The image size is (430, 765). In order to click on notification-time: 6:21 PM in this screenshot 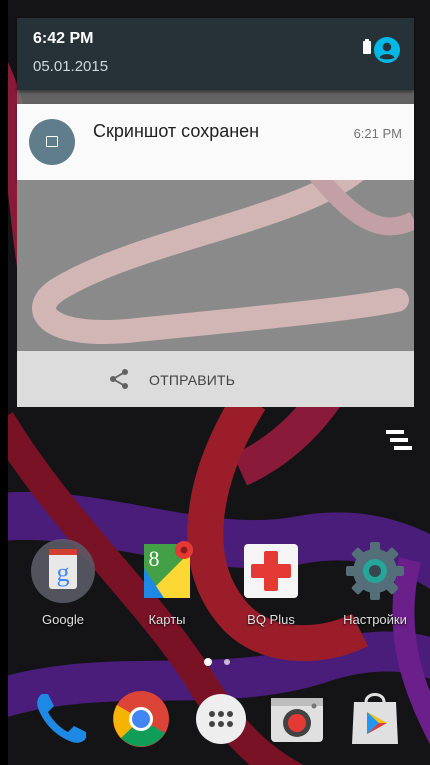, I will do `click(377, 133)`.